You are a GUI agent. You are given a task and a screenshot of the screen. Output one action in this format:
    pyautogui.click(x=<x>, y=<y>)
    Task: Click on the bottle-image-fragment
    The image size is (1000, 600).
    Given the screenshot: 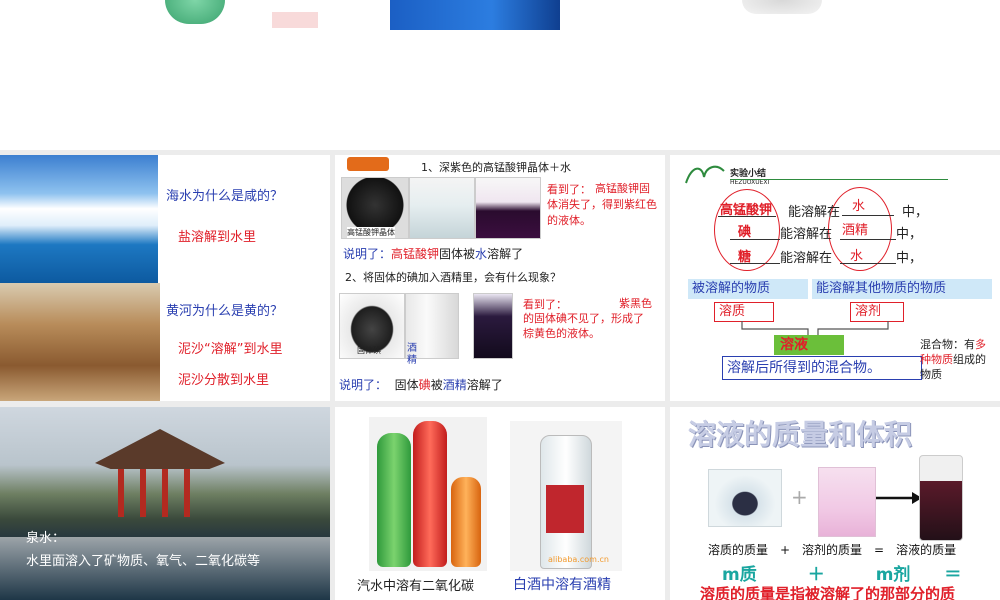 What is the action you would take?
    pyautogui.click(x=195, y=12)
    